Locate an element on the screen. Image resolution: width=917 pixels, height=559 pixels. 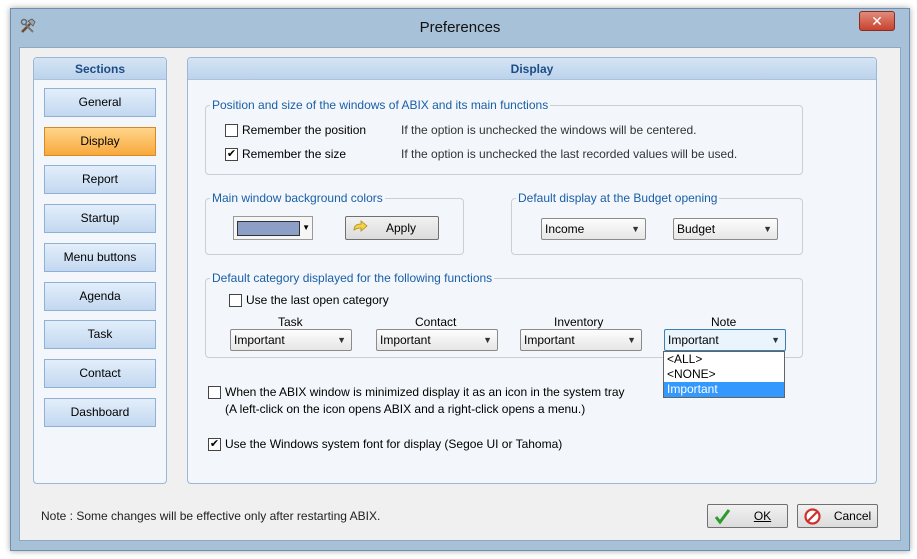
section-general-button: General is located at coordinates (100, 102).